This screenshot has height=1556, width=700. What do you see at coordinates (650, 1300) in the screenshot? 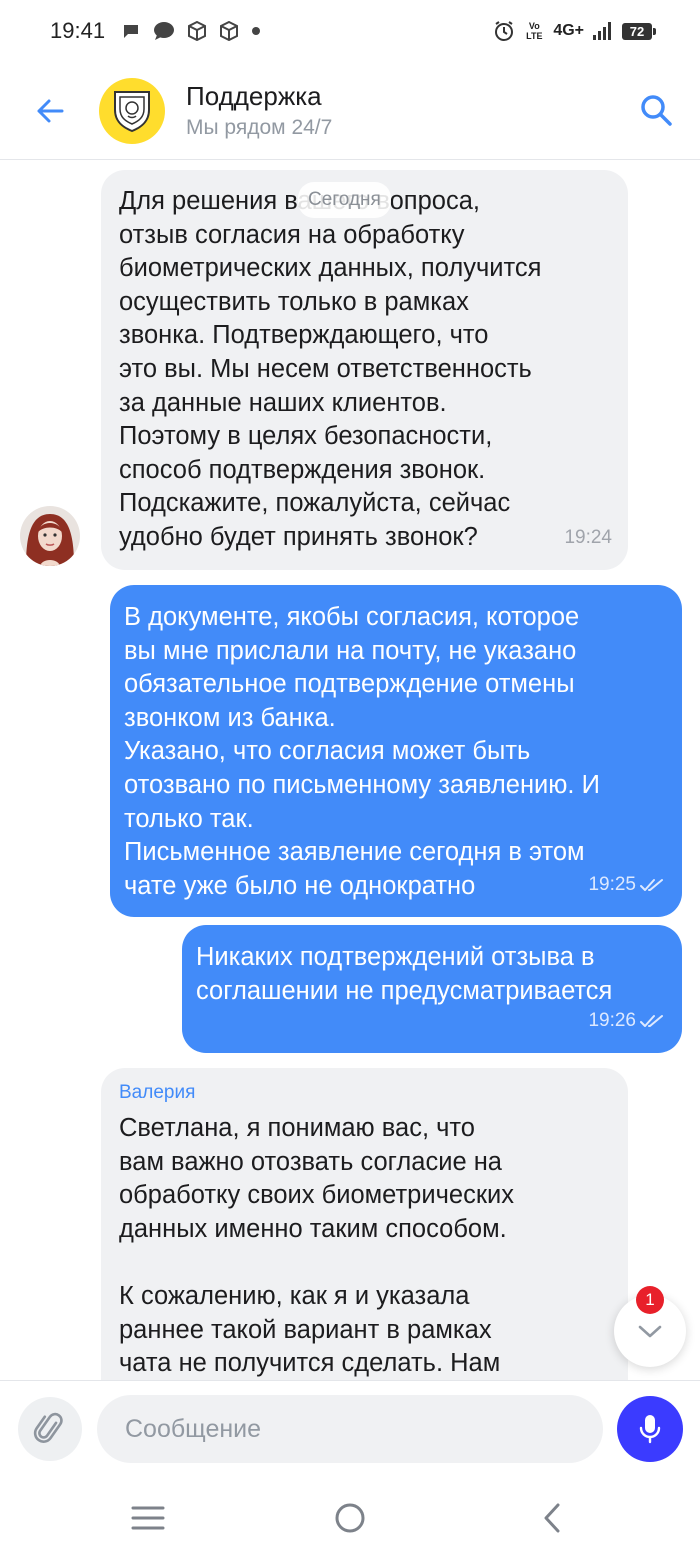
I see `unread-badge: 1` at bounding box center [650, 1300].